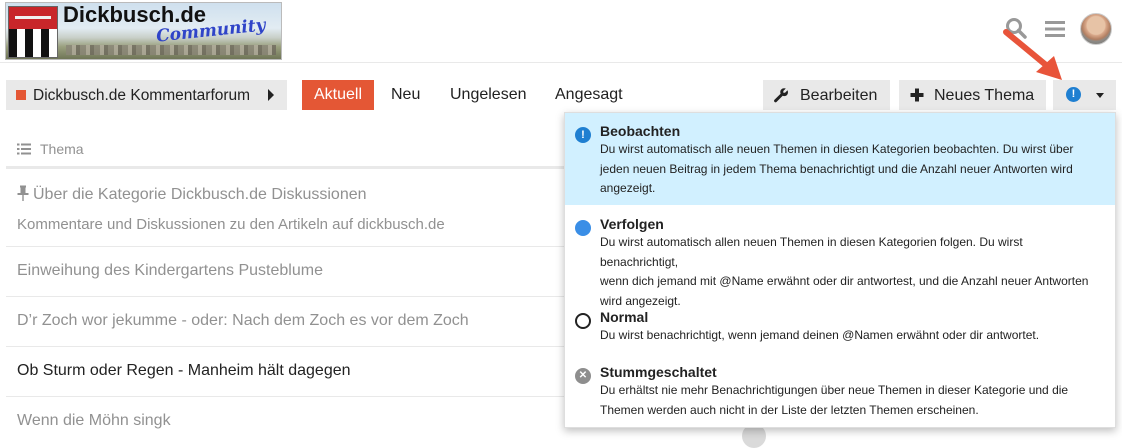 This screenshot has height=448, width=1122. What do you see at coordinates (62, 149) in the screenshot?
I see `column-header-topic: Thema` at bounding box center [62, 149].